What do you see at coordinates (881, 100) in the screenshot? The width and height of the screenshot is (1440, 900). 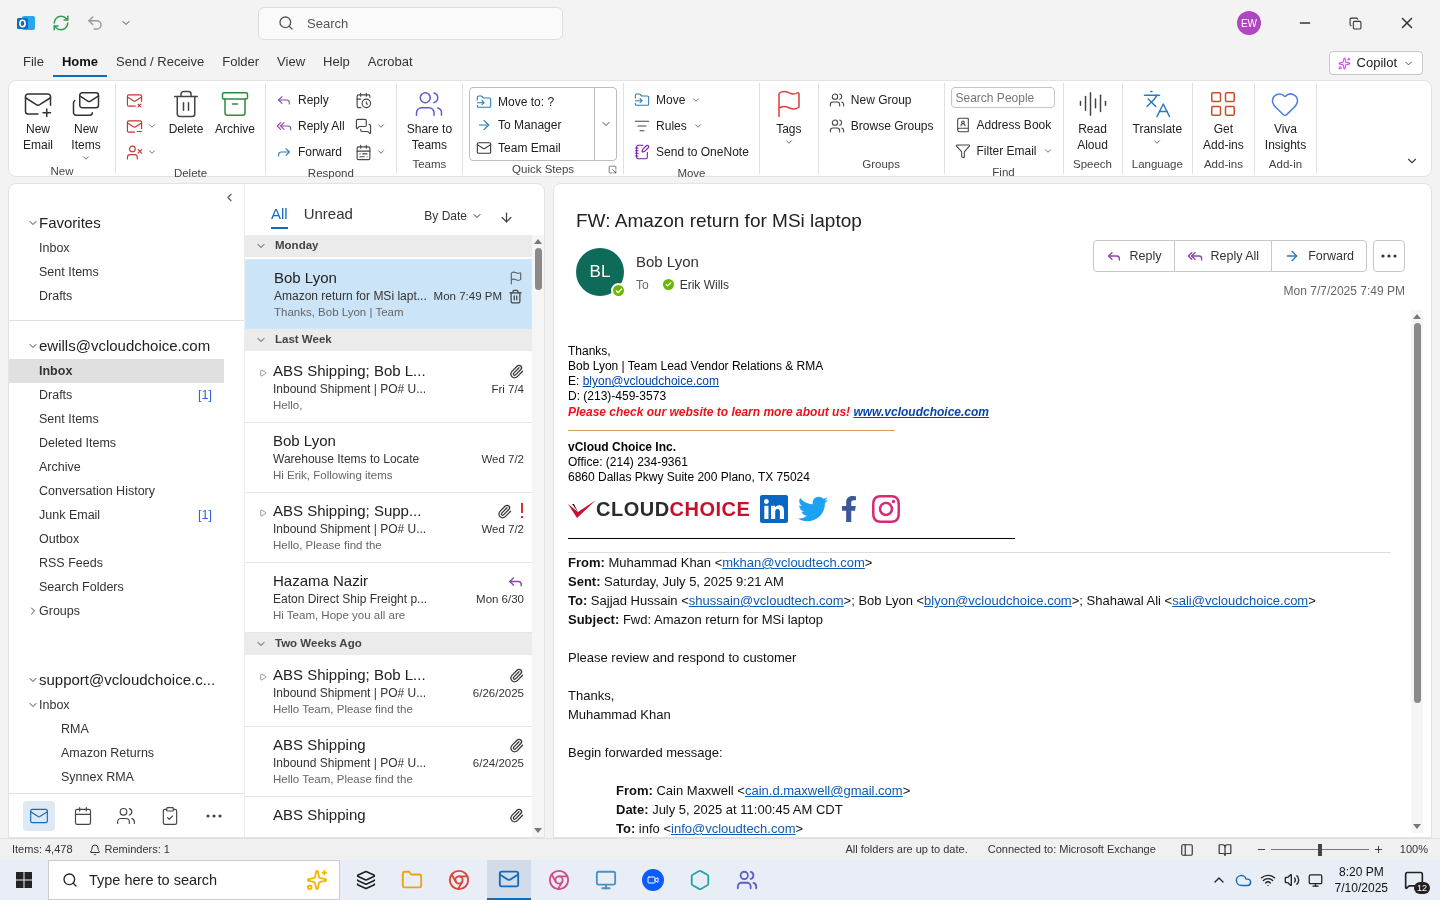 I see `ribbon-button: New Group` at bounding box center [881, 100].